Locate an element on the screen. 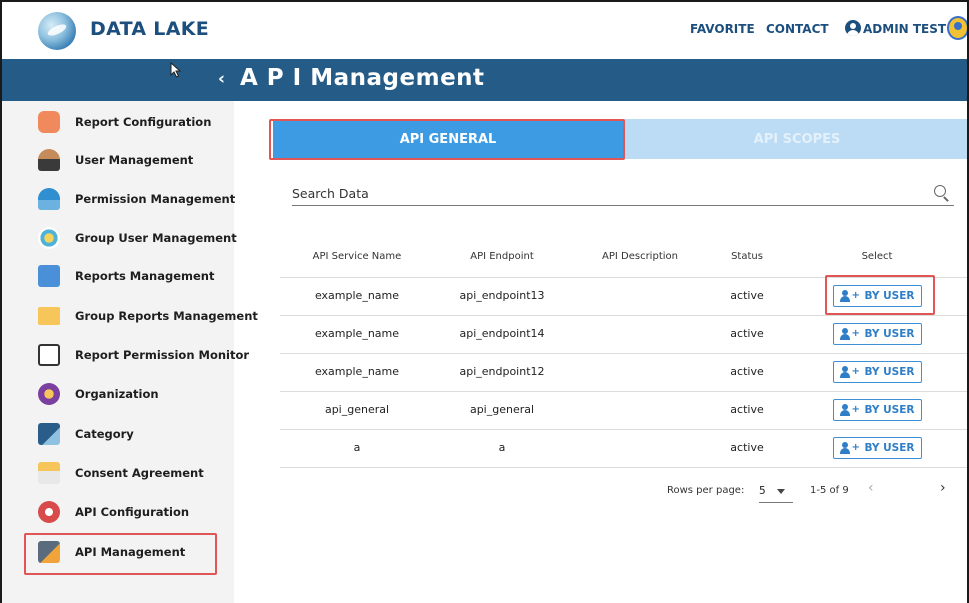 The image size is (969, 603). monitor-icon is located at coordinates (49, 355).